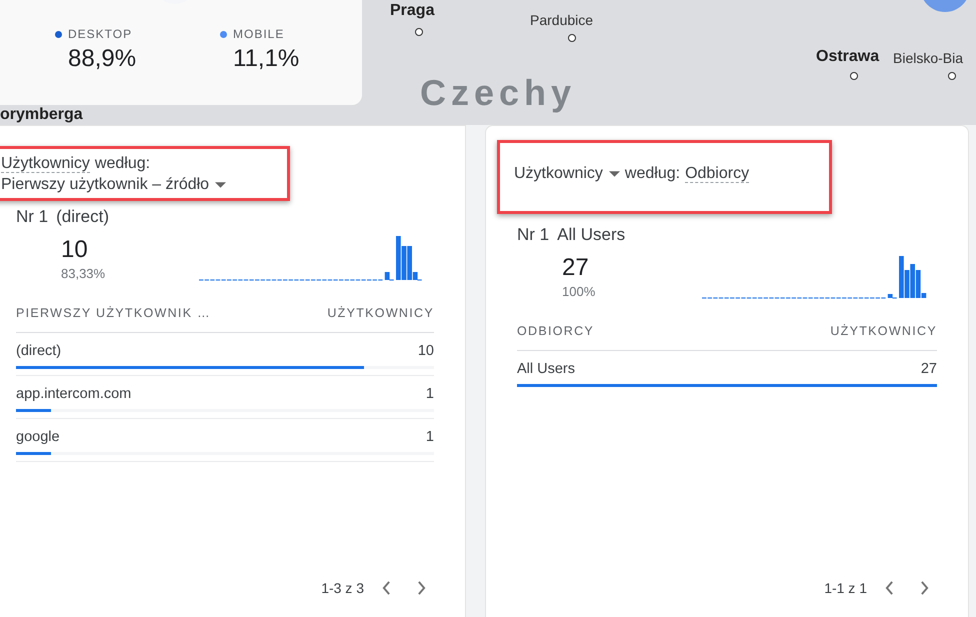 The width and height of the screenshot is (976, 617). I want to click on top-share: 83,33%, so click(83, 273).